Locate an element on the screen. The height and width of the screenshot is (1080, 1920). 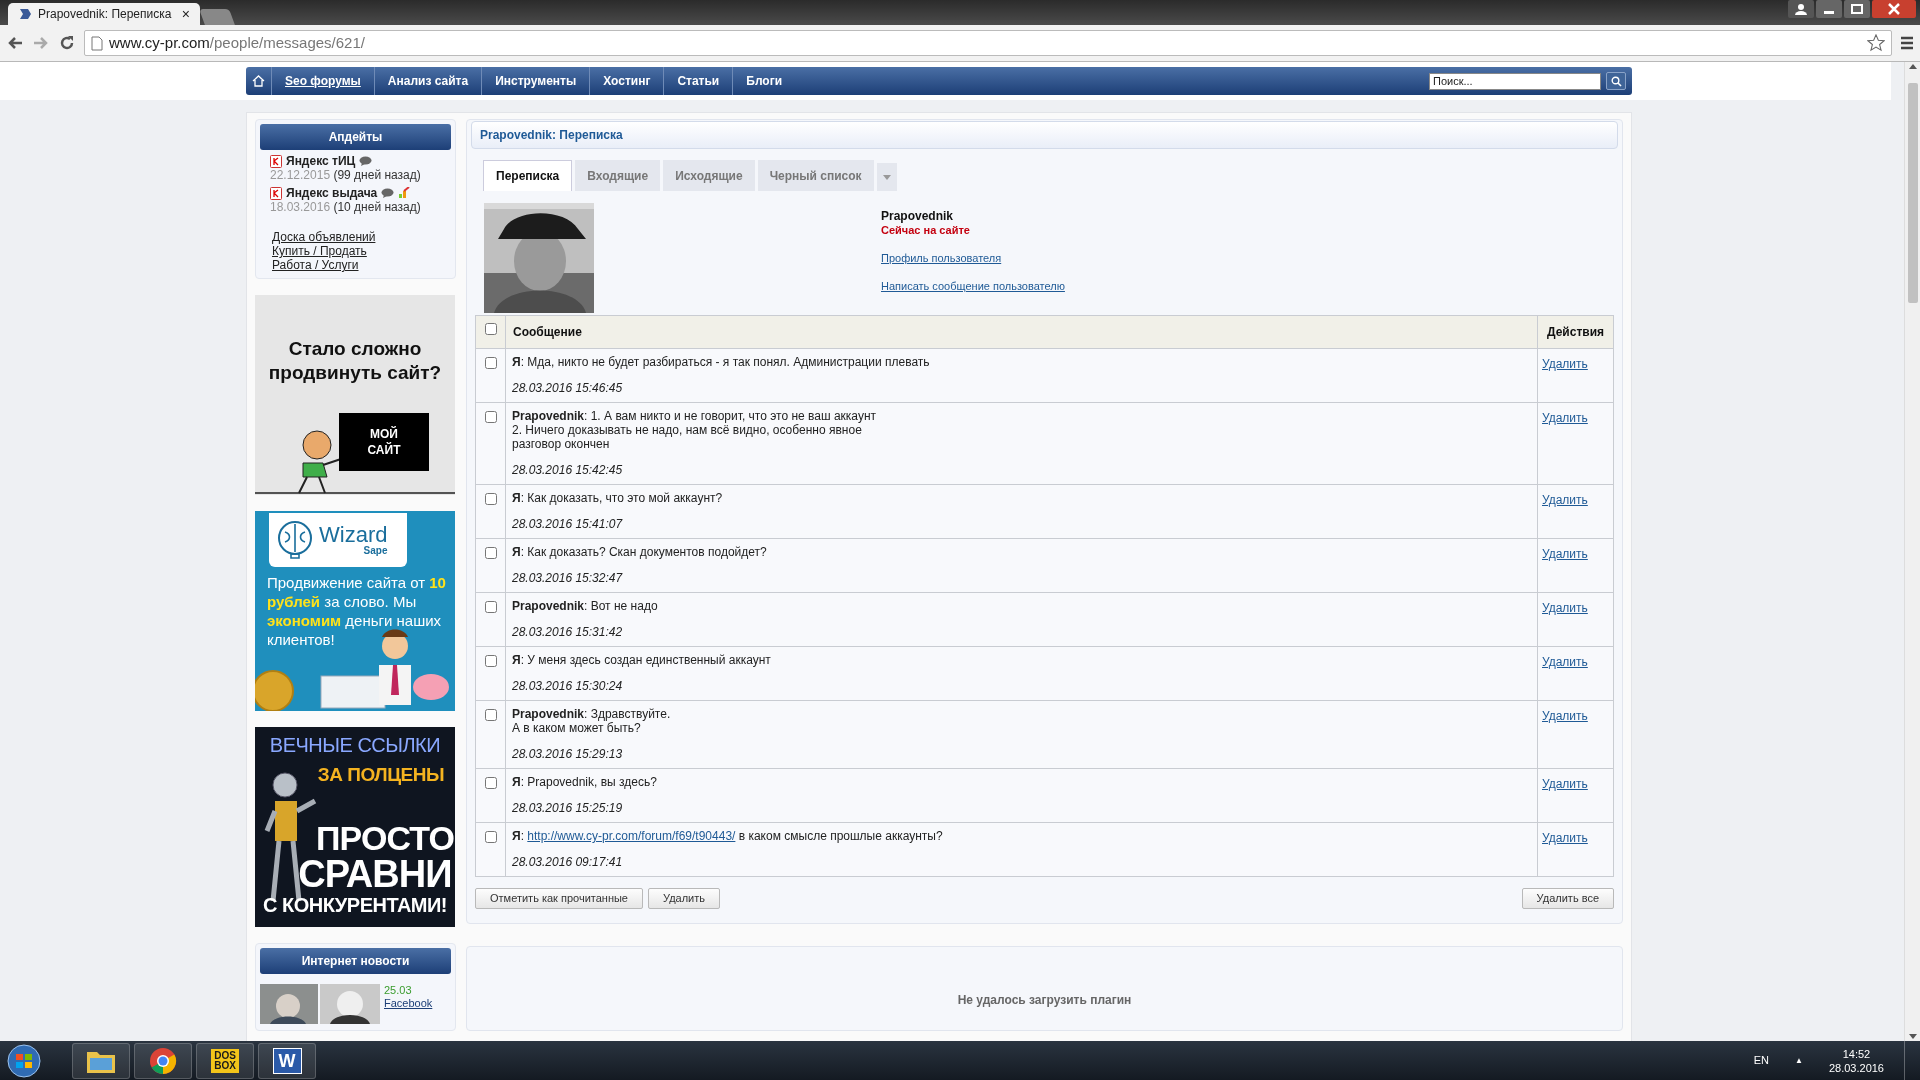
ad-banner: Wizard Sape Продвижение сайта от 10 рублей за слово. Мы экономим деньги наших клиентов! is located at coordinates (355, 611).